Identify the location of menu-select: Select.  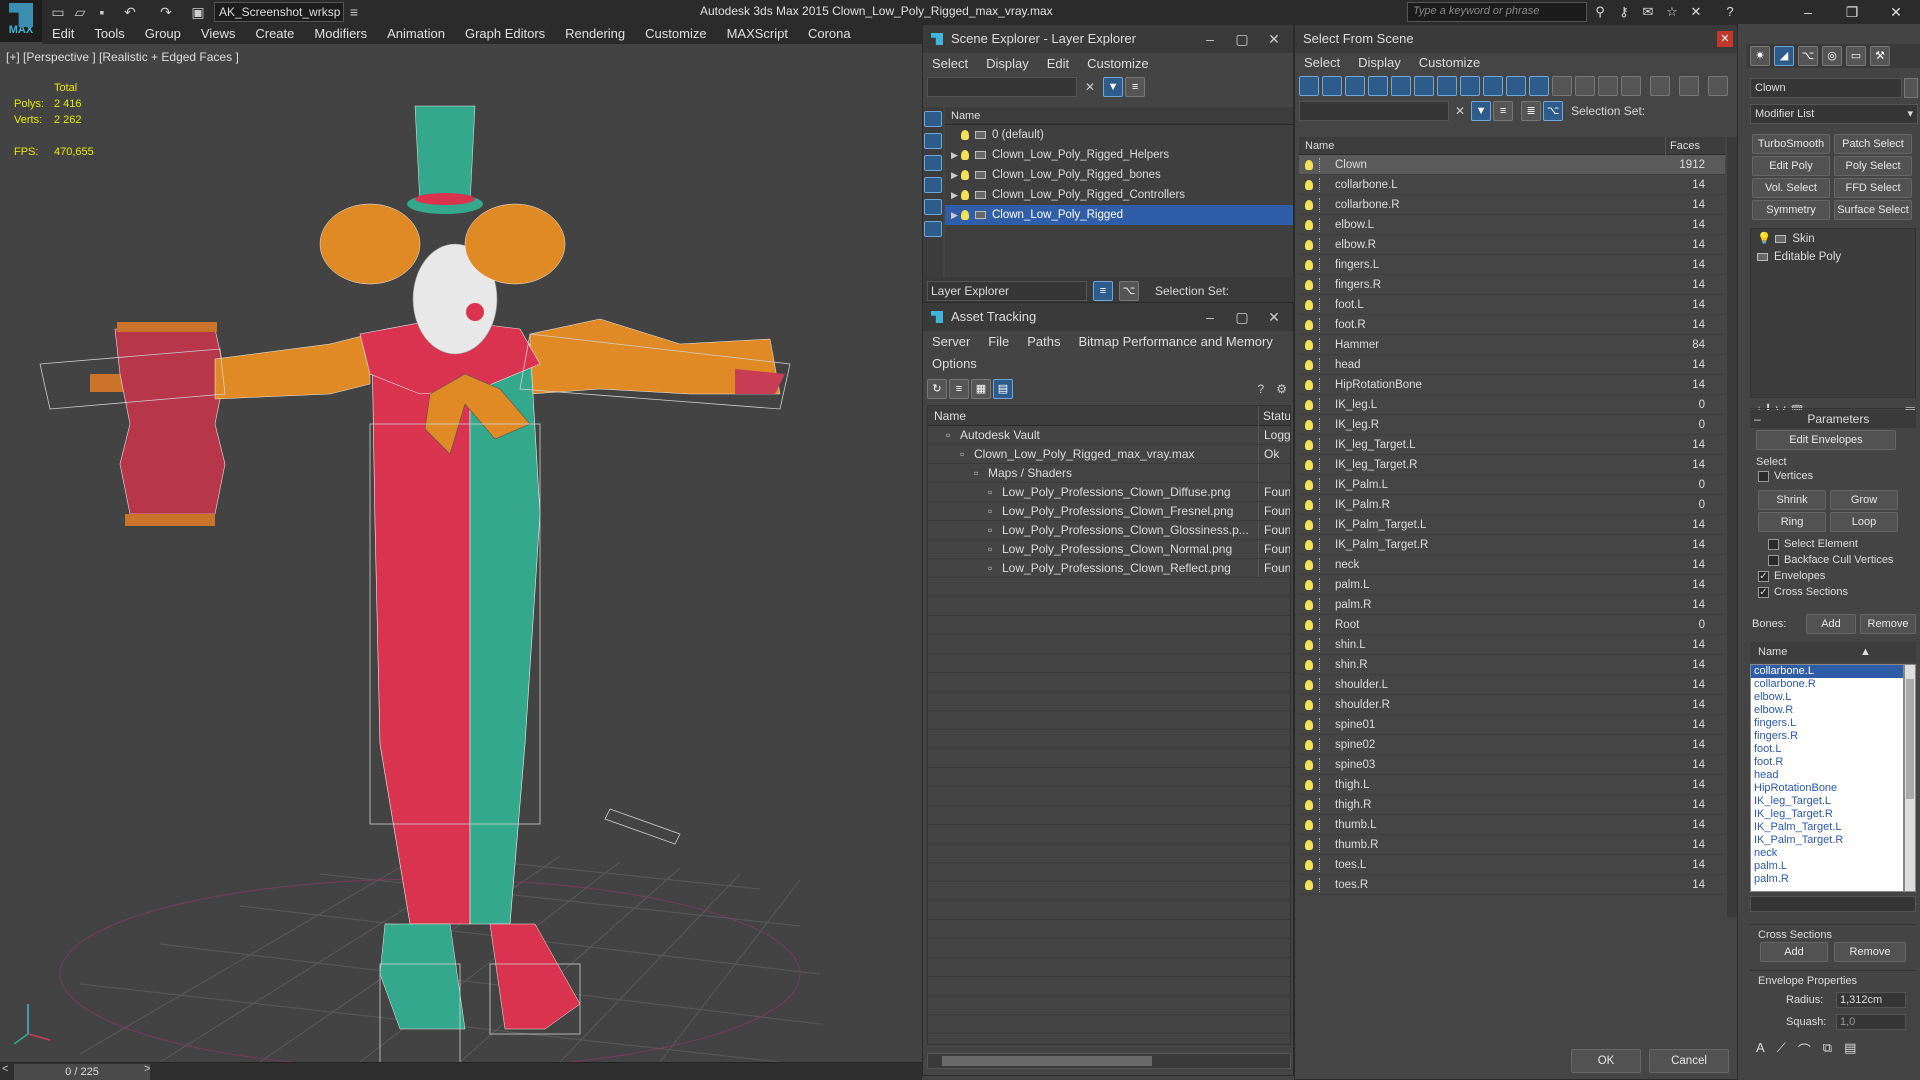
(1322, 62).